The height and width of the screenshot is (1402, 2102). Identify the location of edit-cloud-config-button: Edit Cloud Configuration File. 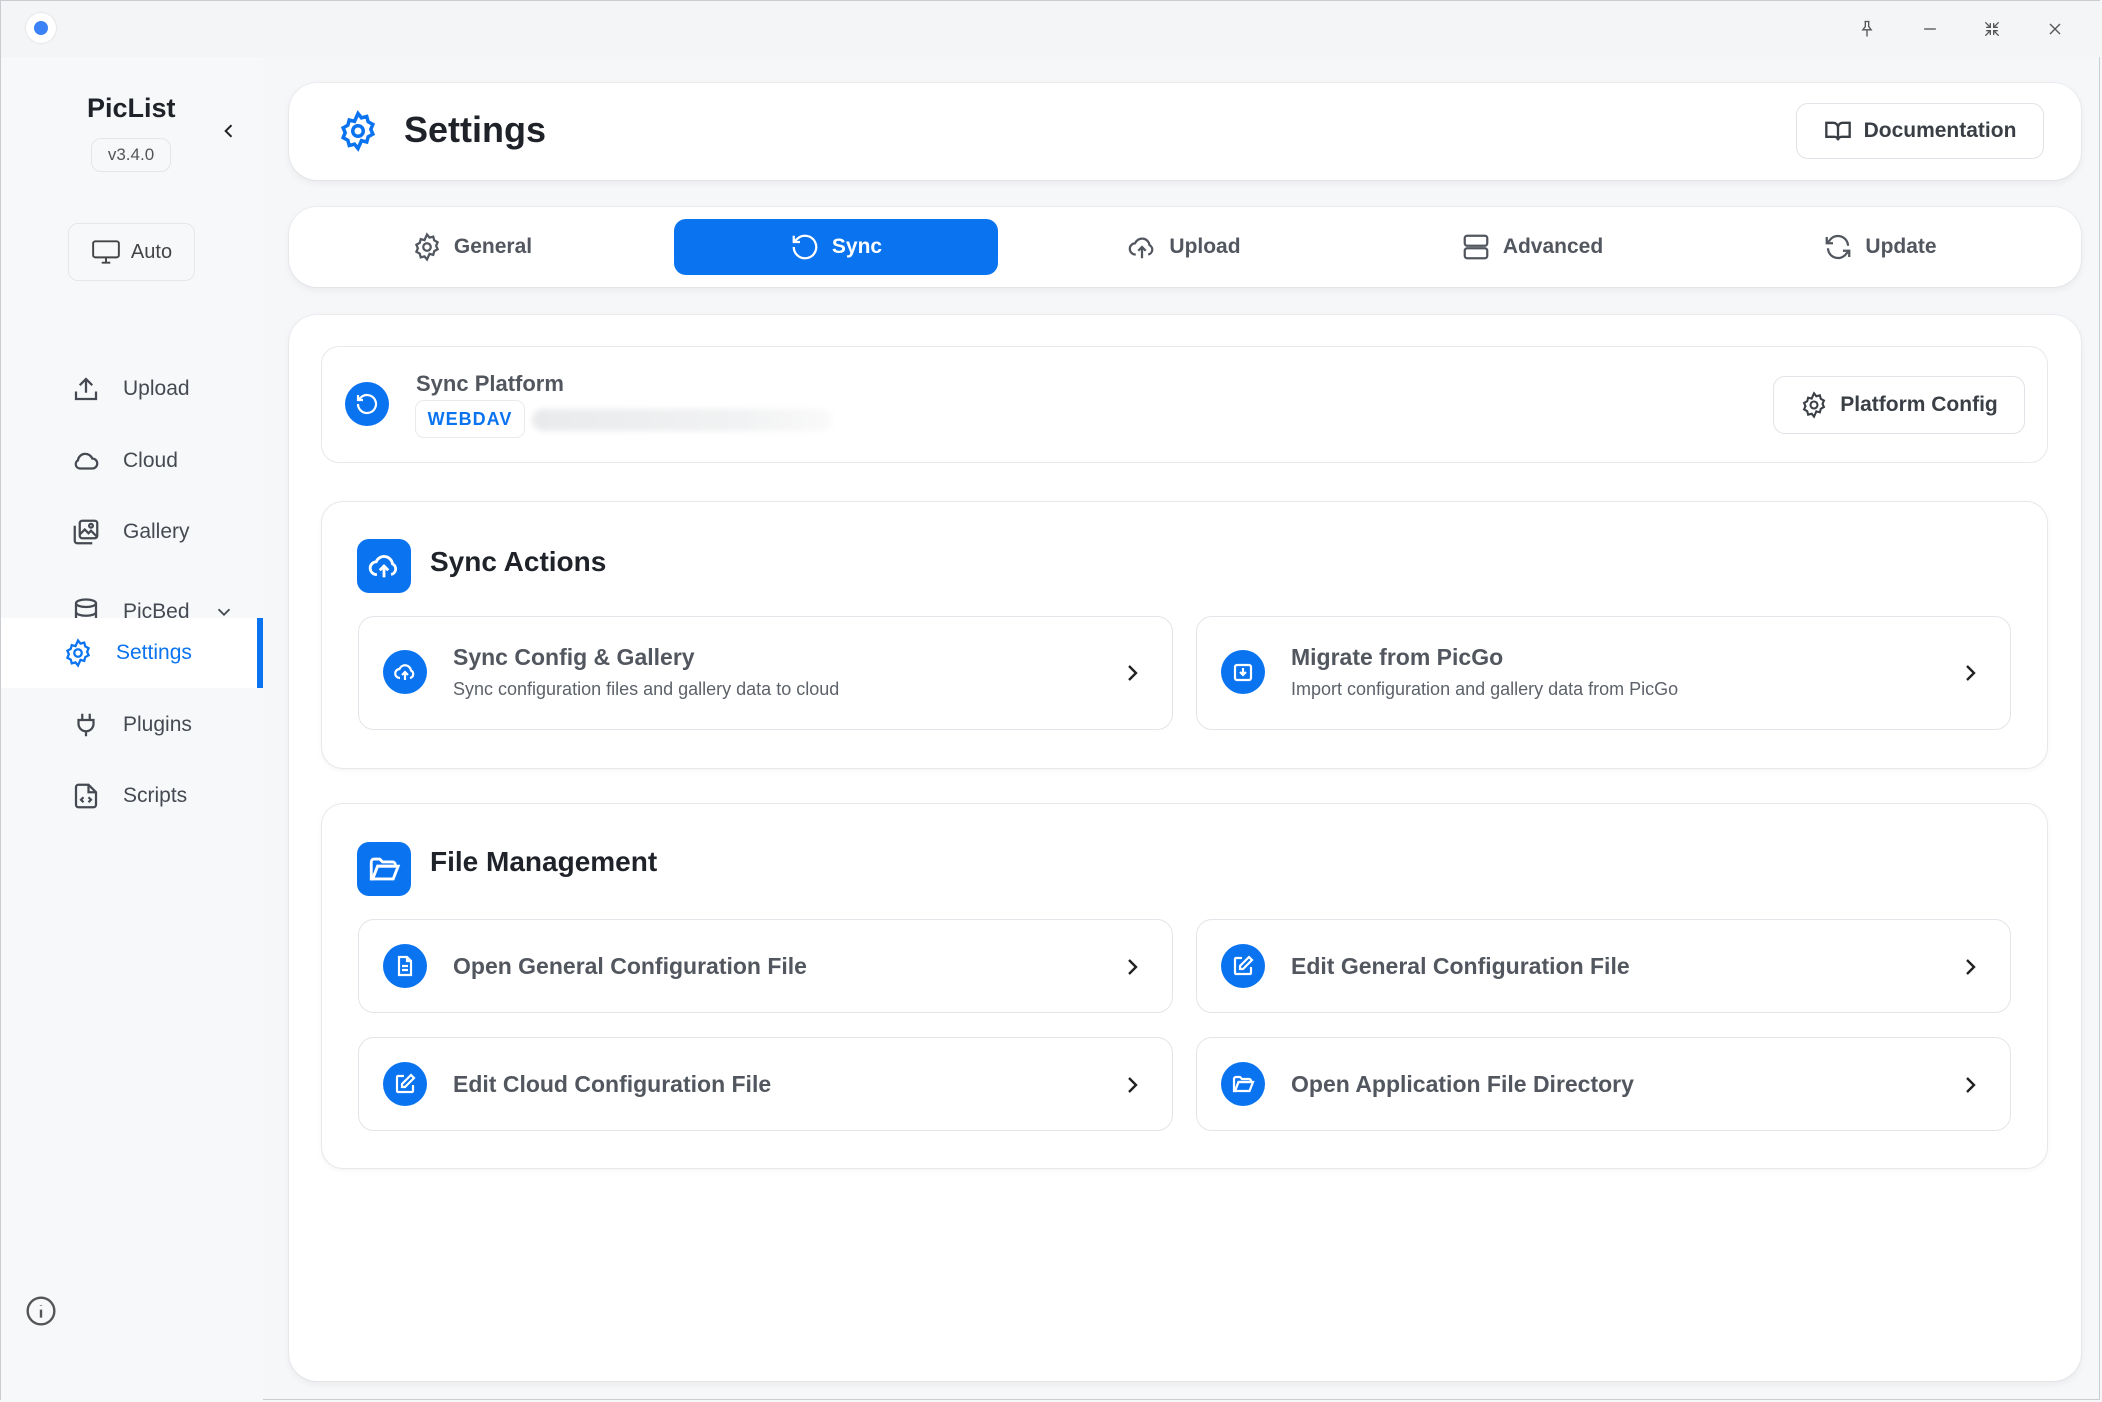
(765, 1084).